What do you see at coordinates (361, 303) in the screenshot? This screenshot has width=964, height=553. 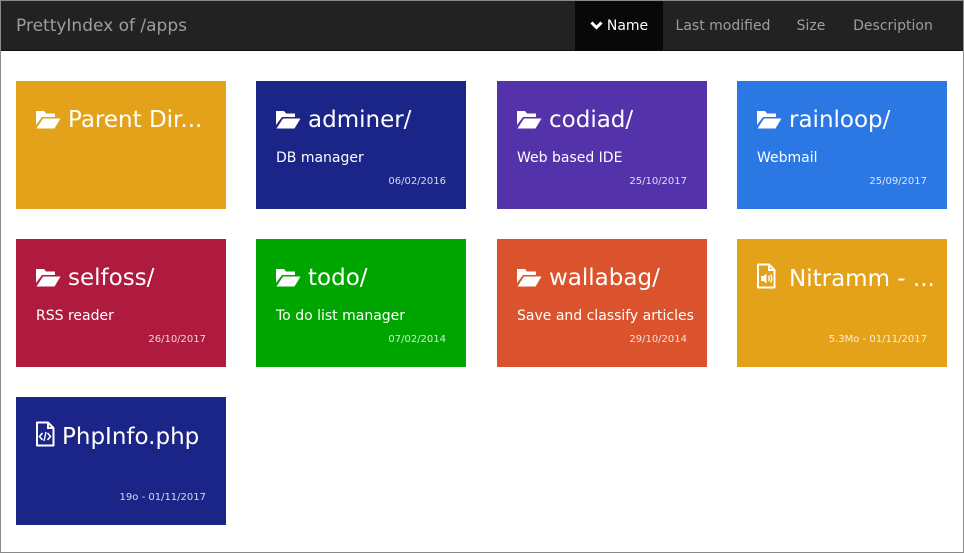 I see `tile-todo: todo/ To do list manager 07/02/2014` at bounding box center [361, 303].